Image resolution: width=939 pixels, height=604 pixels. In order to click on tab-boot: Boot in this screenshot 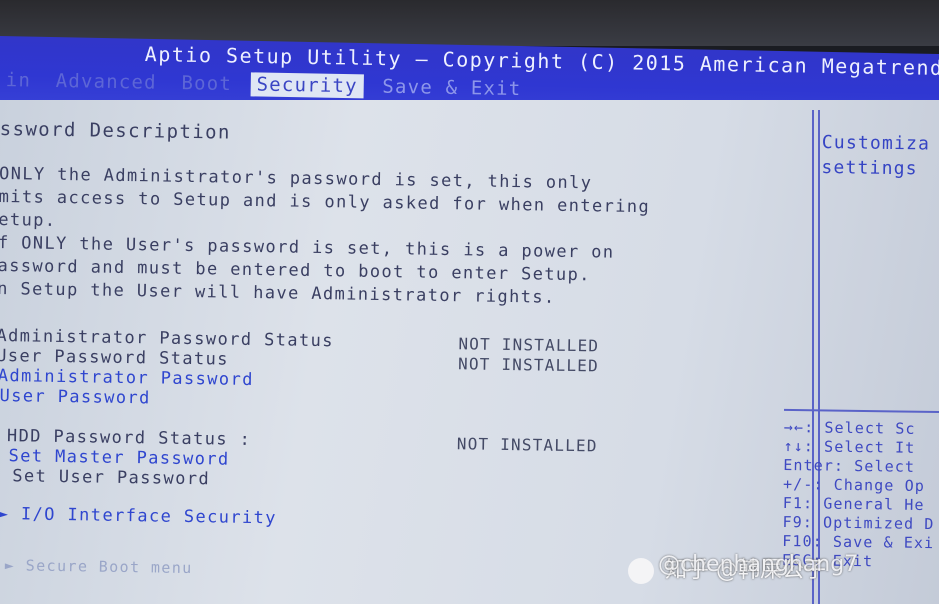, I will do `click(206, 83)`.